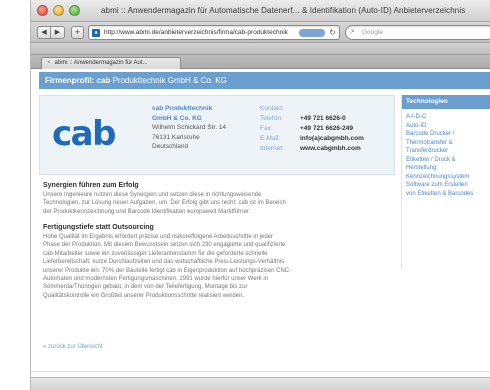  Describe the element at coordinates (330, 149) in the screenshot. I see `website-link: www.cabgmbh.com` at that location.